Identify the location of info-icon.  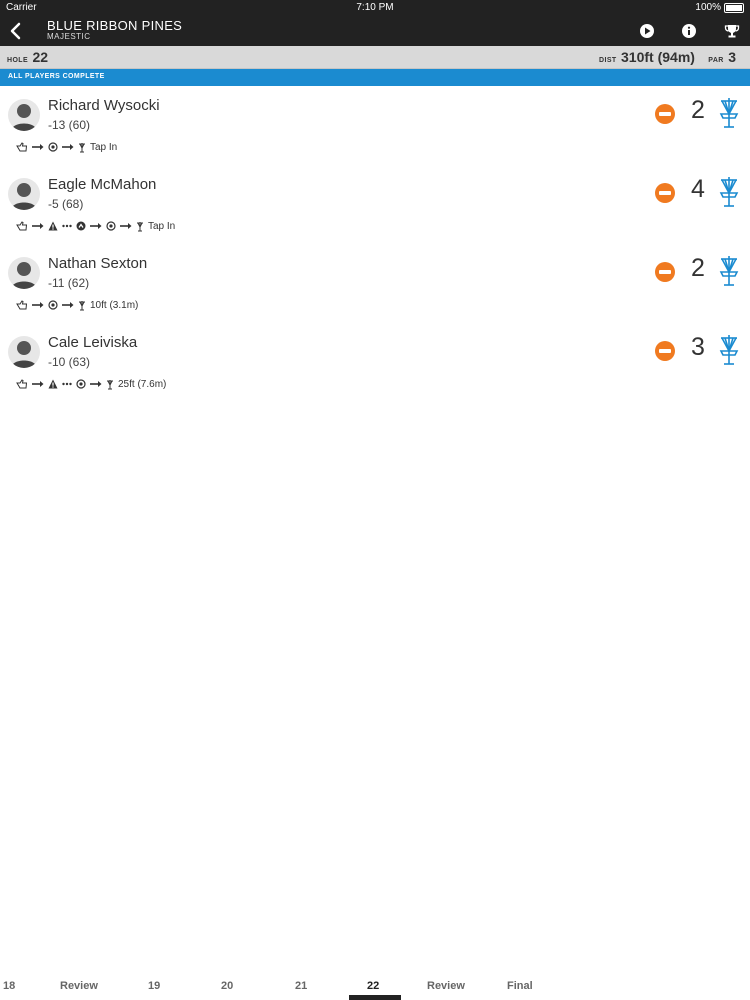
(689, 31).